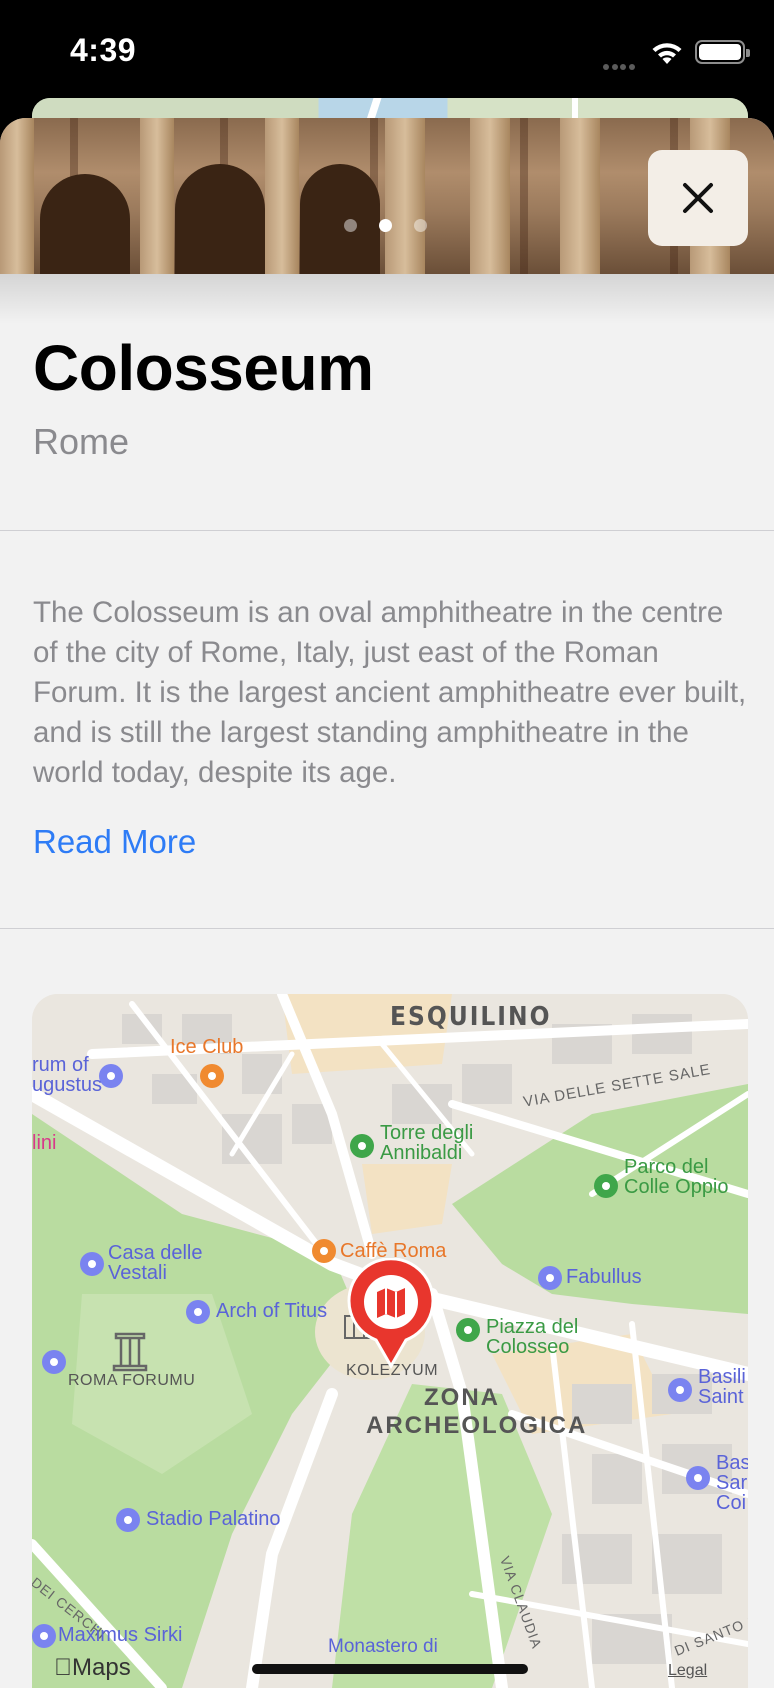  What do you see at coordinates (81, 441) in the screenshot?
I see `place-city: Rome` at bounding box center [81, 441].